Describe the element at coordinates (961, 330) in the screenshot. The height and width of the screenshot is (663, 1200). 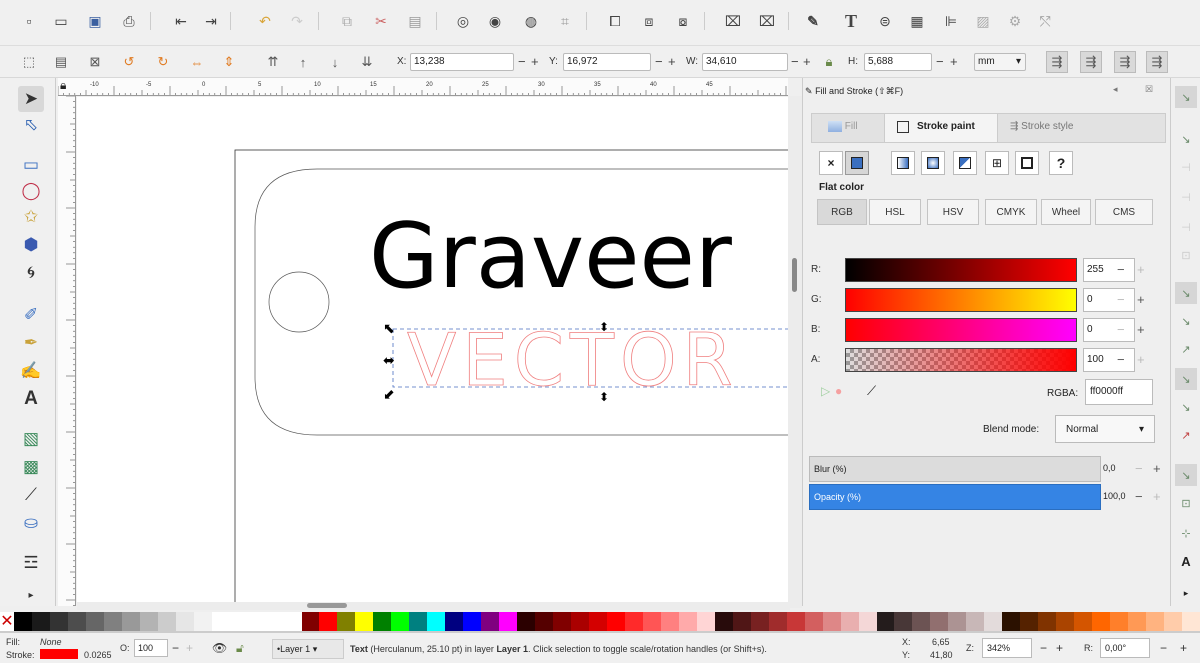
I see `channel-b-slider` at that location.